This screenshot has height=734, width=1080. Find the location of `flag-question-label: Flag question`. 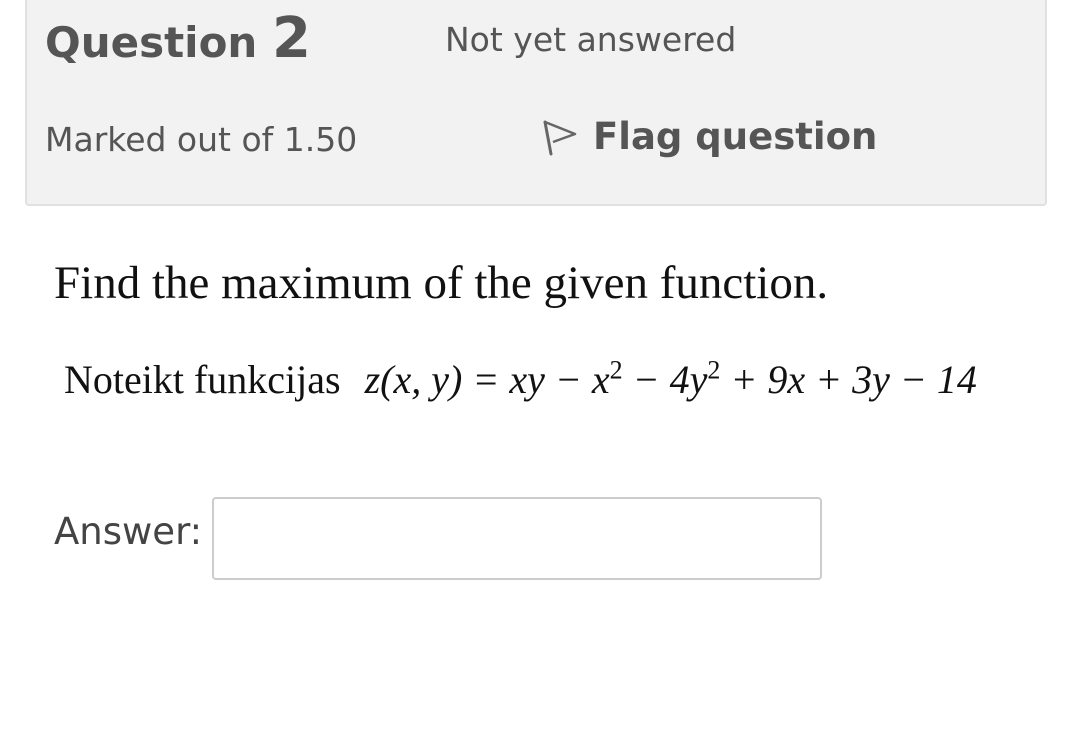

flag-question-label: Flag question is located at coordinates (735, 136).